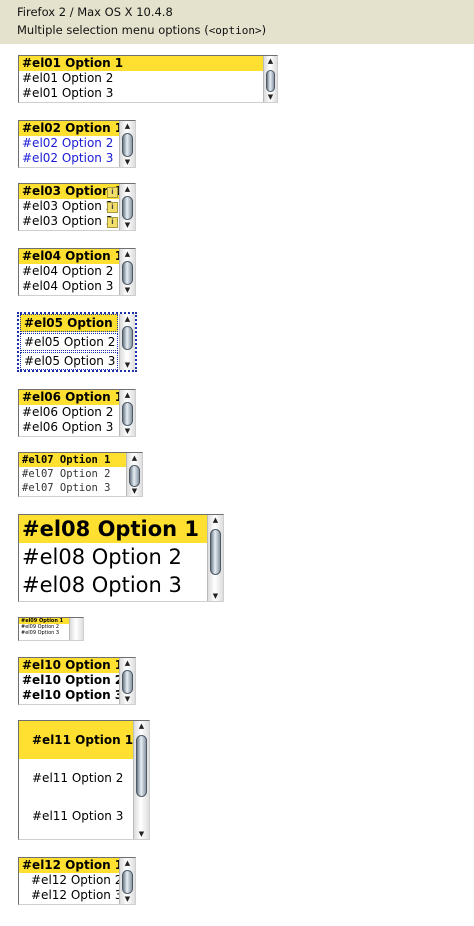  I want to click on option-el12-3: #el12 Option 3, so click(69, 895).